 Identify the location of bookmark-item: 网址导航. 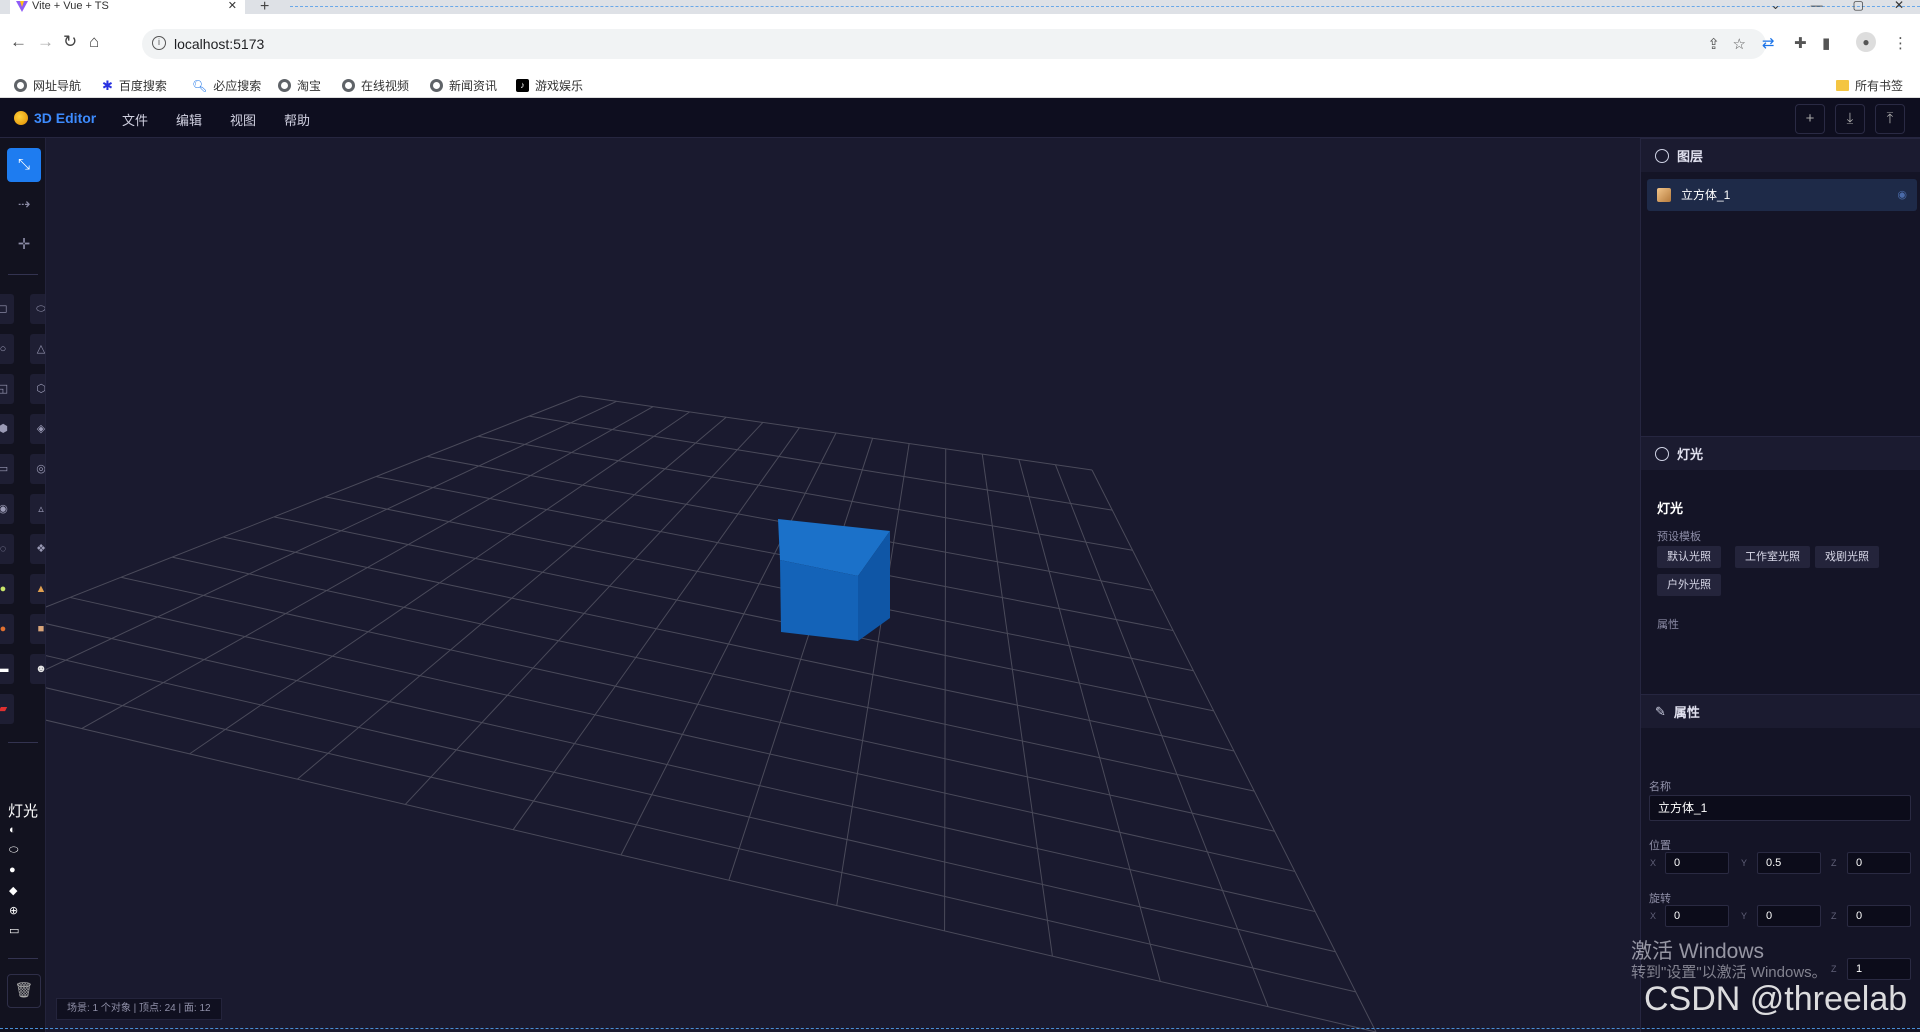
(47, 85).